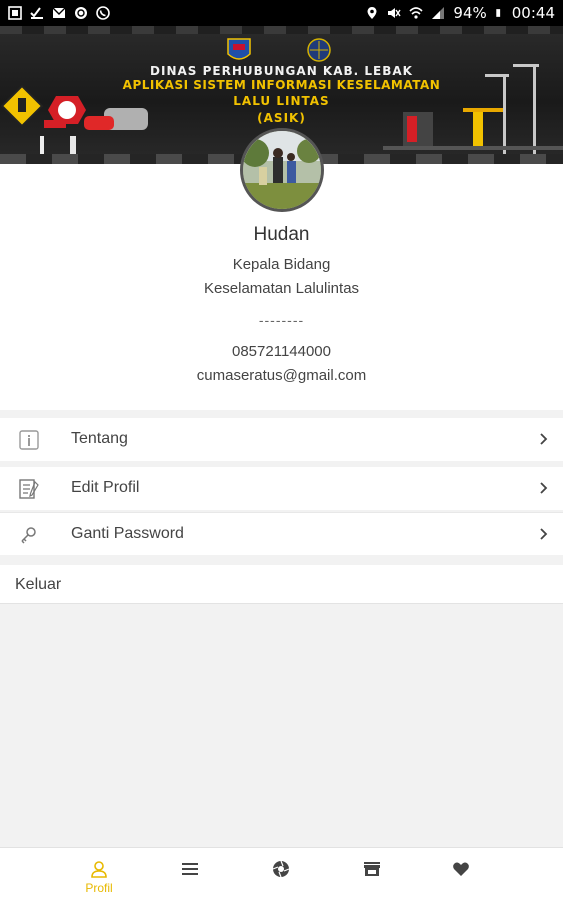  I want to click on clock: 00:44, so click(533, 13).